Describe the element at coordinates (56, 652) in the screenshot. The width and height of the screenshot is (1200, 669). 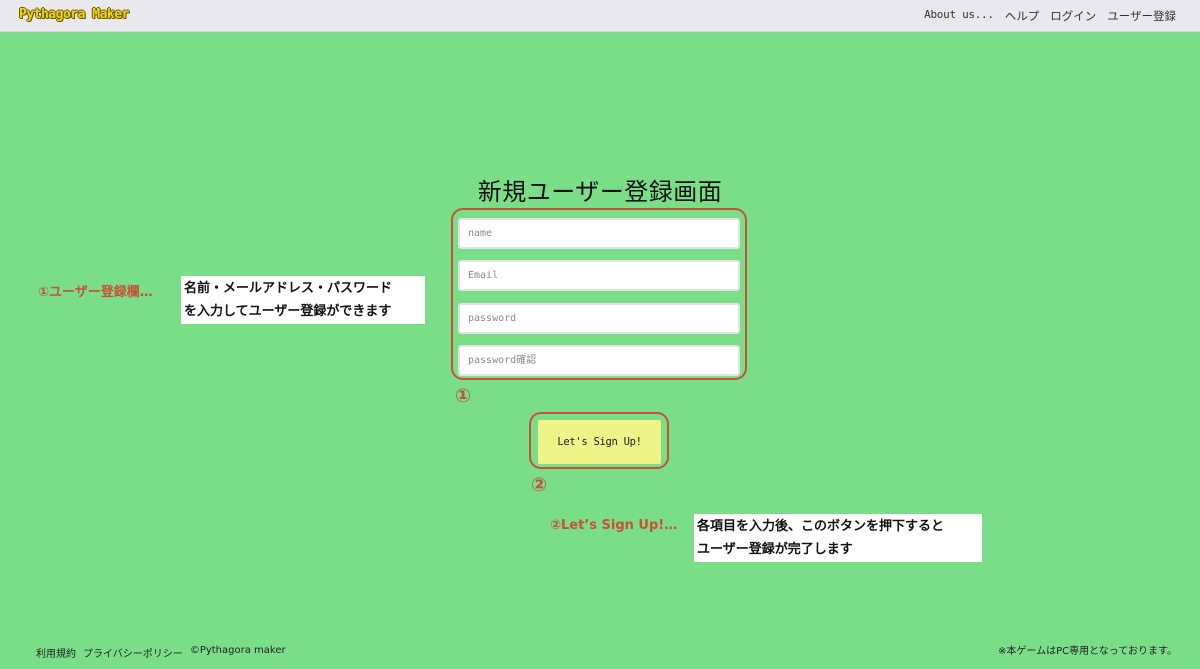
I see `terms-link: 利用規約` at that location.